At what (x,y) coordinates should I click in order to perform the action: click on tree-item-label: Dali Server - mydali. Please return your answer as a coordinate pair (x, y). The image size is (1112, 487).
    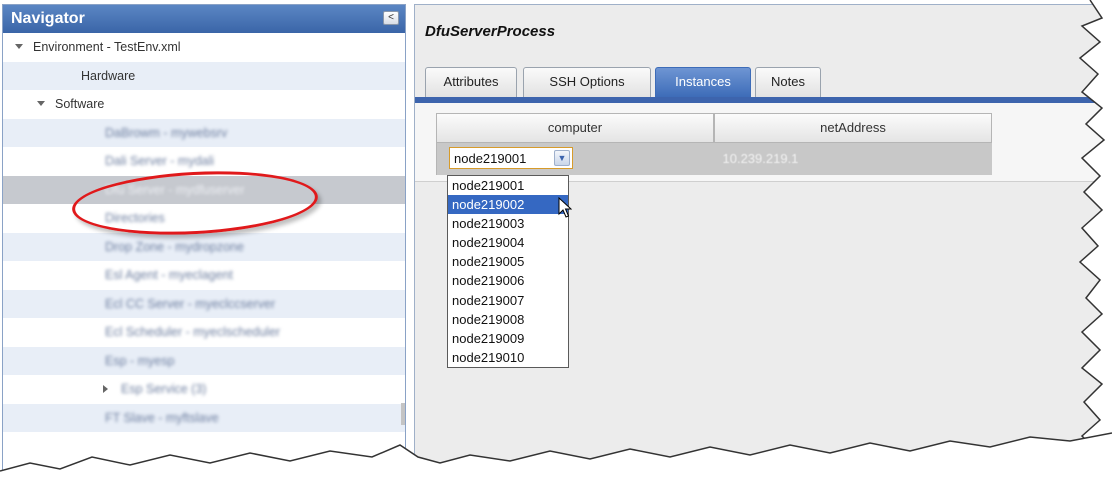
    Looking at the image, I should click on (160, 161).